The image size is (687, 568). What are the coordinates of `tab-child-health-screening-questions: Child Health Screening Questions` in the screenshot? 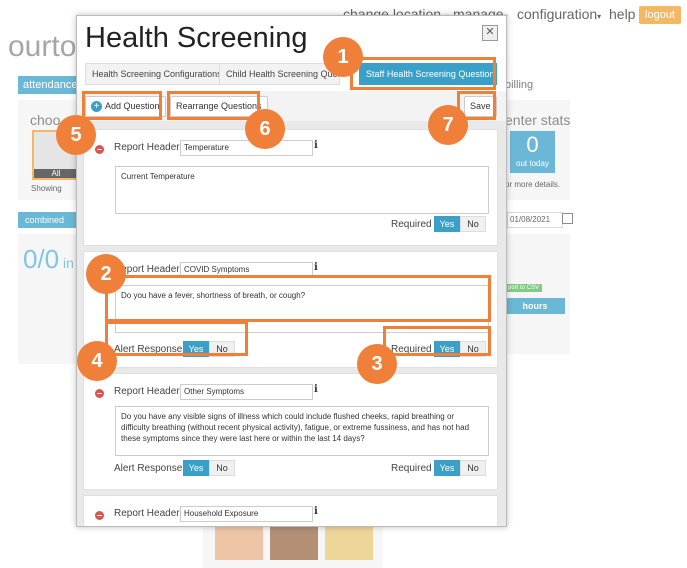 It's located at (279, 74).